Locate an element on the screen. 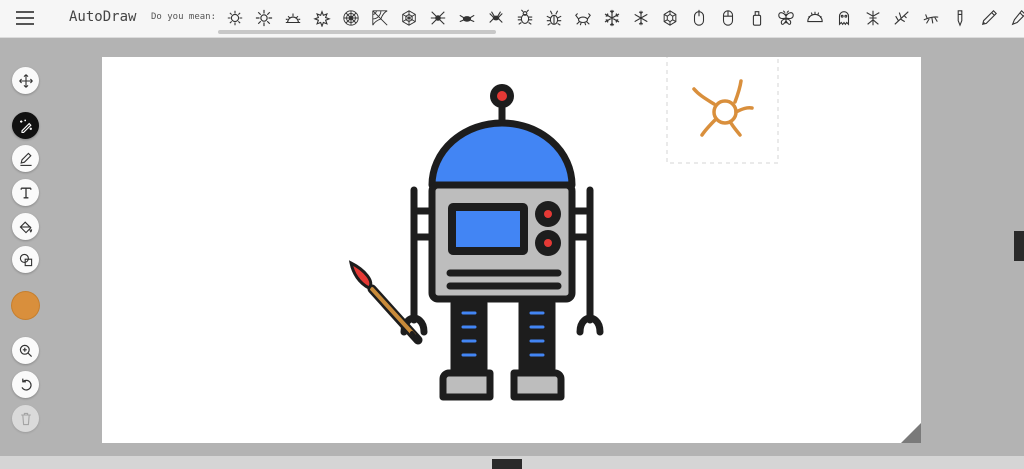 The width and height of the screenshot is (1024, 469). delete-tool is located at coordinates (25, 418).